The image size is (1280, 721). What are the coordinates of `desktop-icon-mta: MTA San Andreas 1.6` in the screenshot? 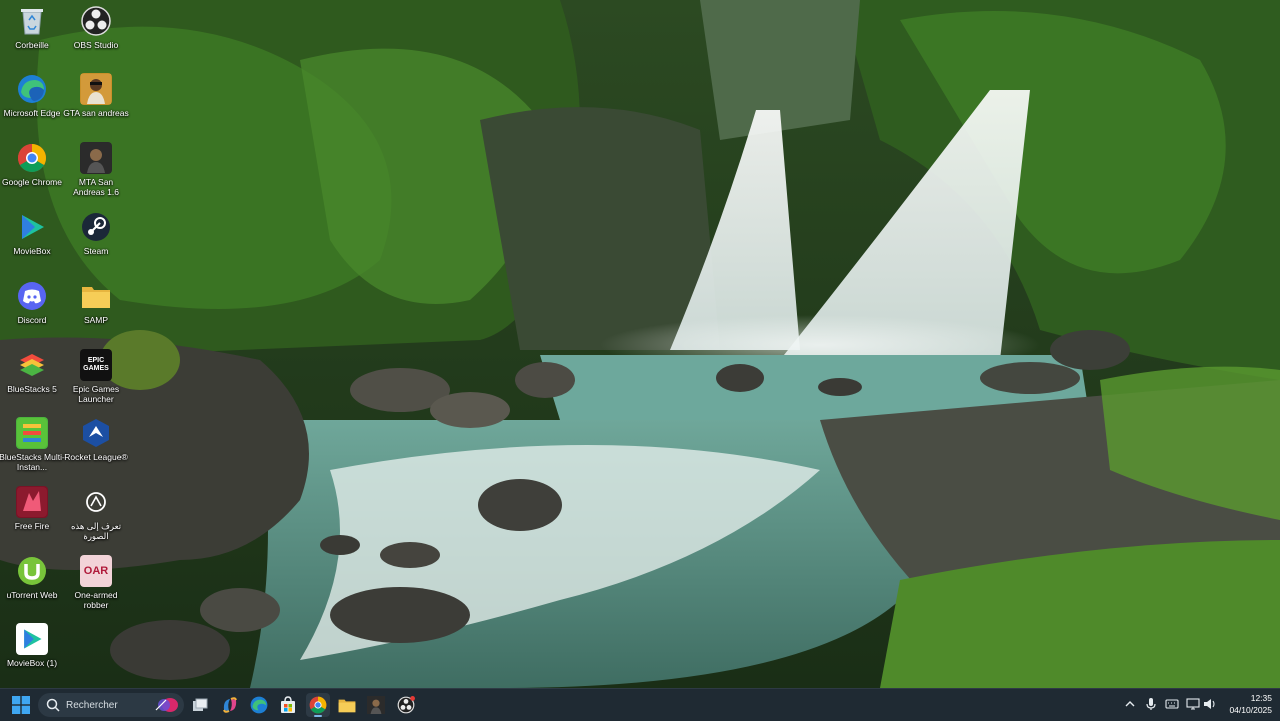 It's located at (96, 170).